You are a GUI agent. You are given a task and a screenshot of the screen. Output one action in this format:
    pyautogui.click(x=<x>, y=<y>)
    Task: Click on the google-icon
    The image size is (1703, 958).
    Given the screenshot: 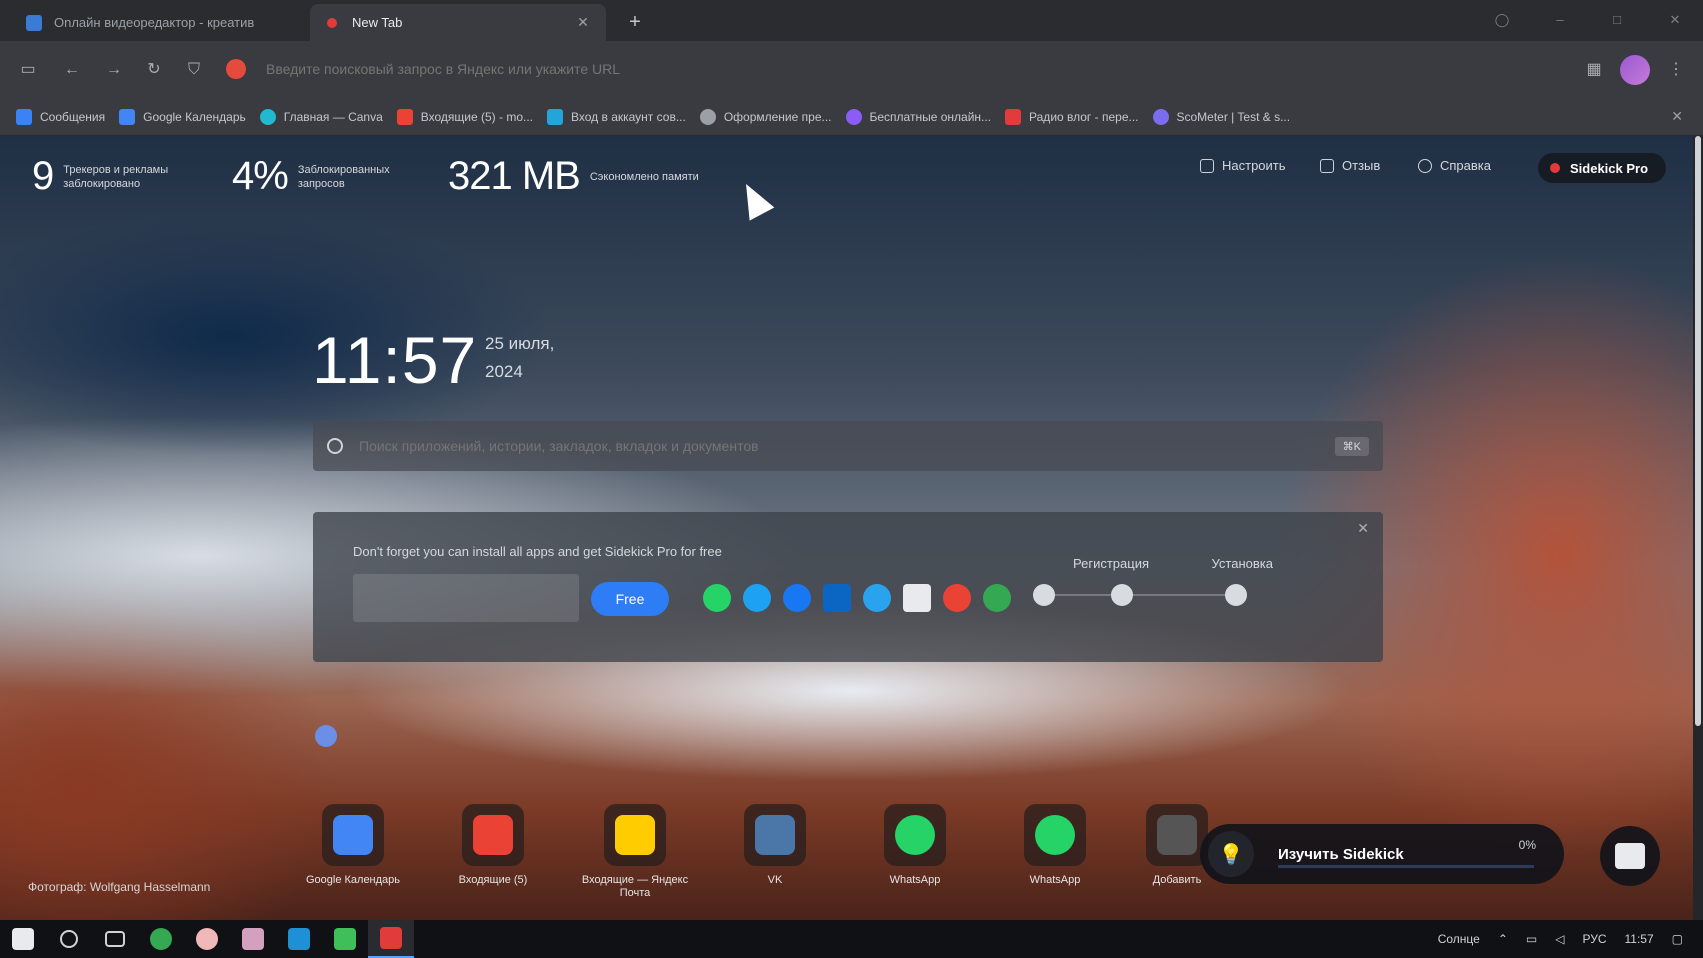 What is the action you would take?
    pyautogui.click(x=957, y=598)
    